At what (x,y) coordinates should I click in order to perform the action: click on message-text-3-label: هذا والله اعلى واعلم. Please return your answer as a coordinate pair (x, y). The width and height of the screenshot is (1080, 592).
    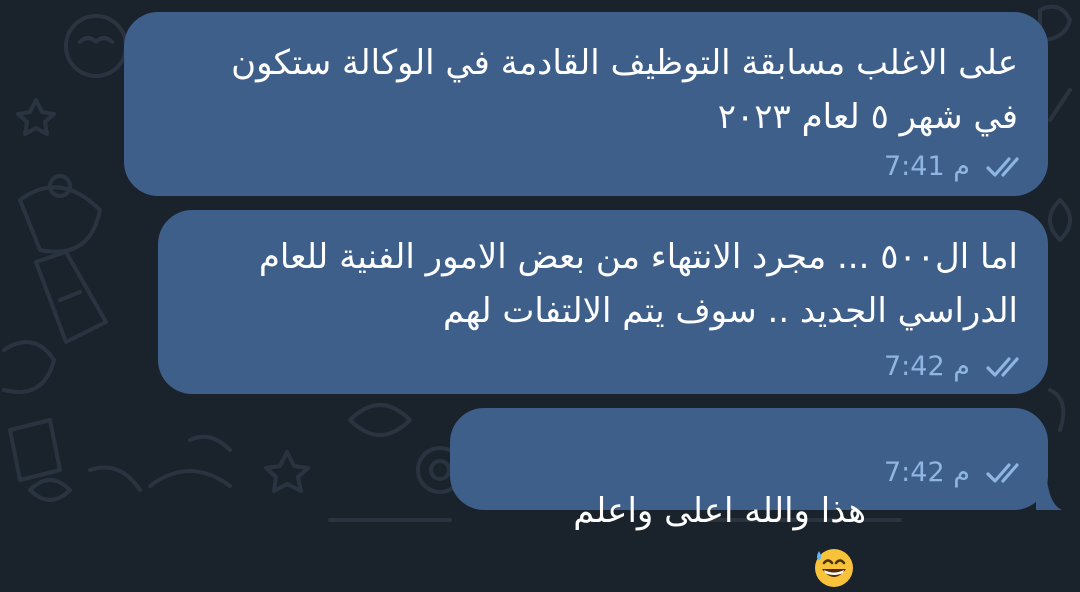
    Looking at the image, I should click on (719, 511).